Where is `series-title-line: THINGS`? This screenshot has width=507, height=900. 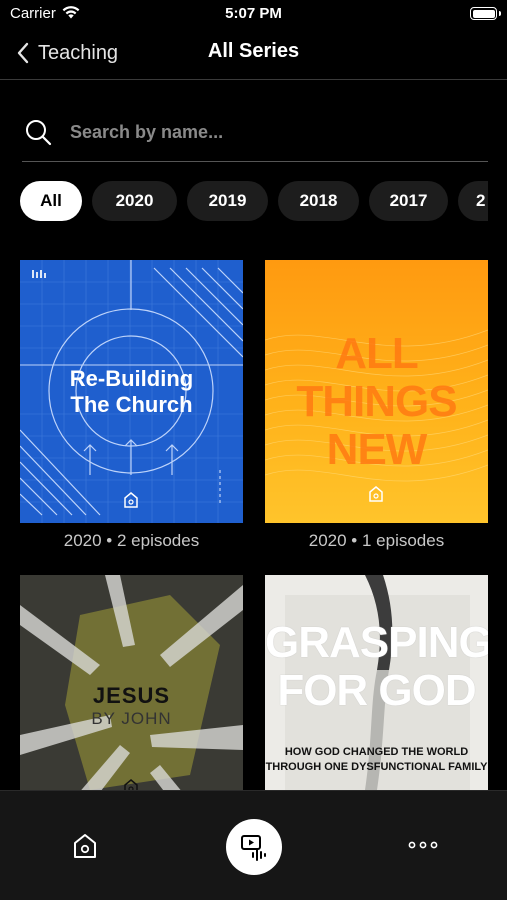
series-title-line: THINGS is located at coordinates (376, 401).